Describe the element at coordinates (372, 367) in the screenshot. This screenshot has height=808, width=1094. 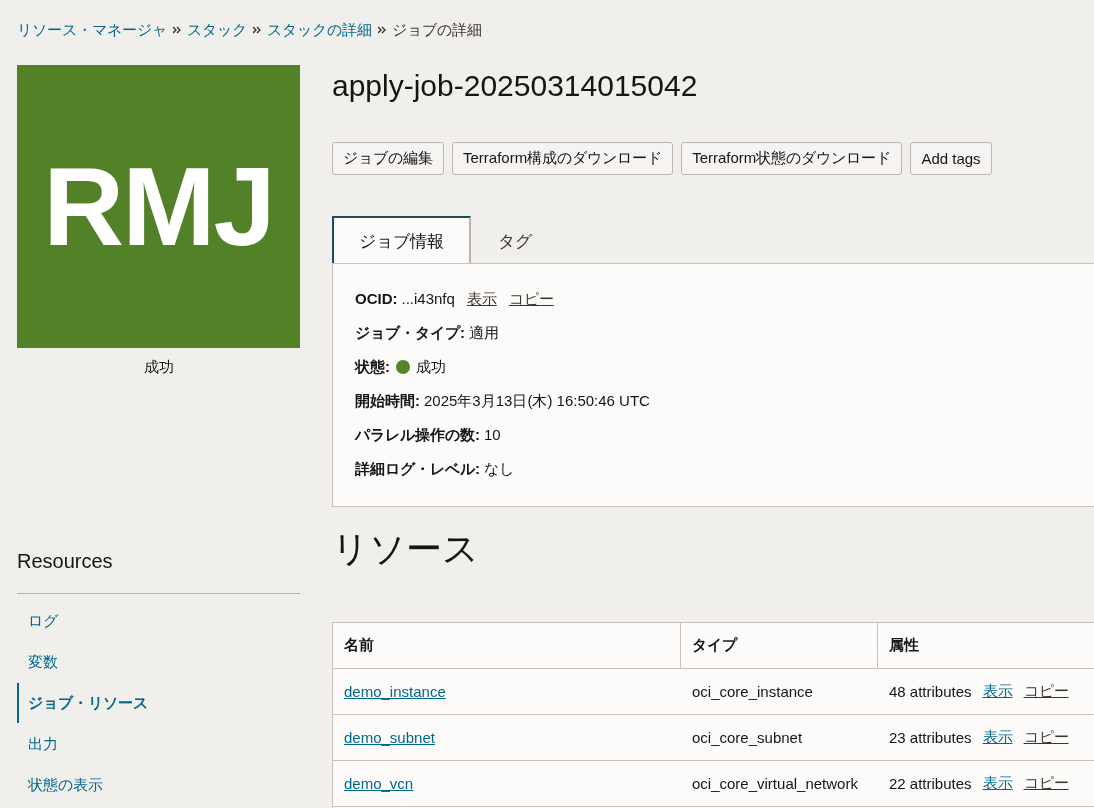
I see `field-label: 状態:` at that location.